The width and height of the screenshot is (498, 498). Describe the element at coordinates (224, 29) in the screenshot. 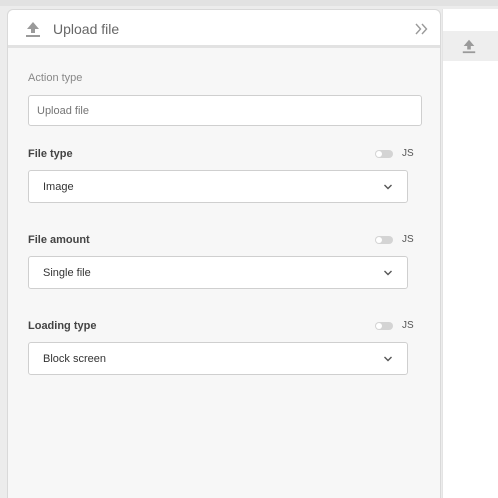

I see `panel-header: Upload file` at that location.